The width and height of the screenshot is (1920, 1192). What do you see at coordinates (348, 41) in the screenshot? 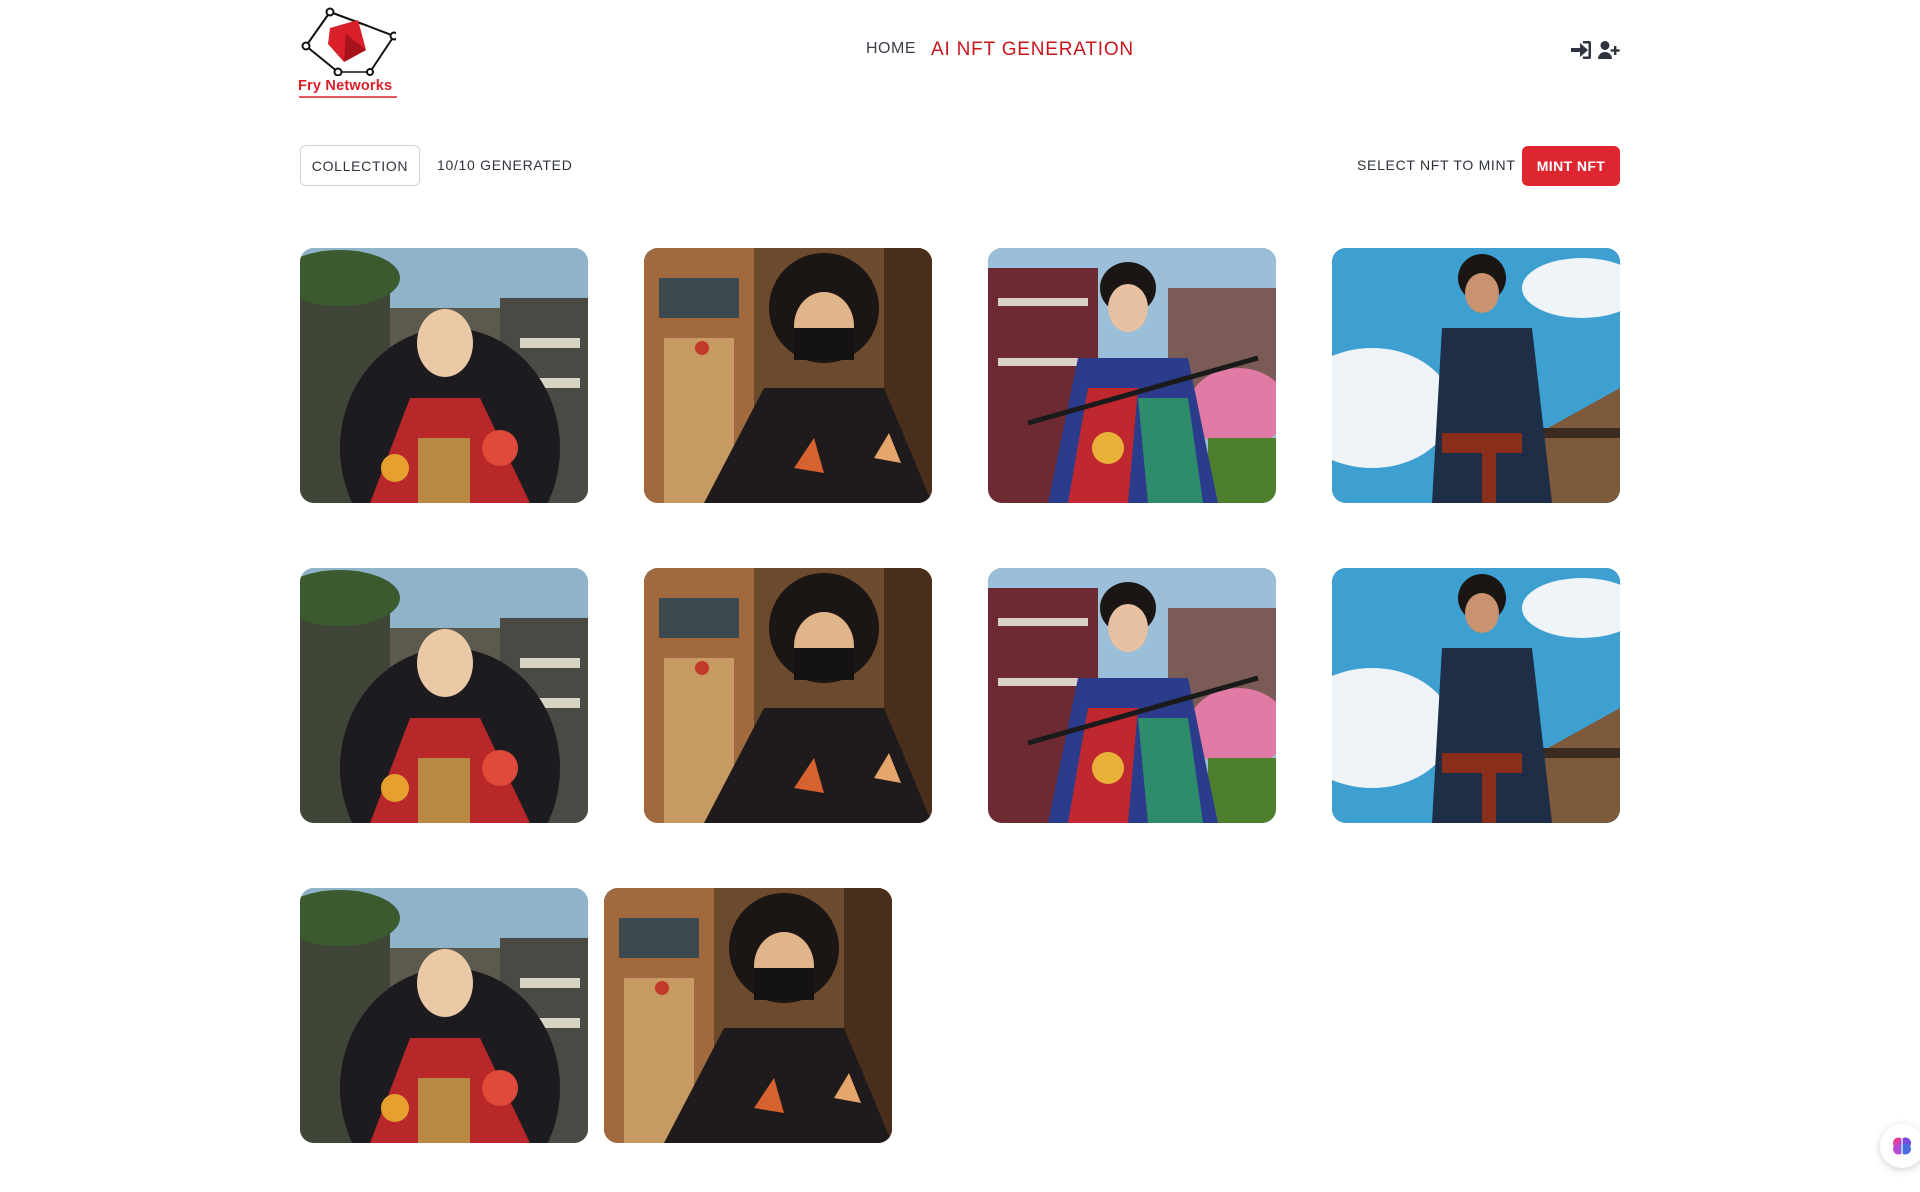
I see `logo-mark-icon` at bounding box center [348, 41].